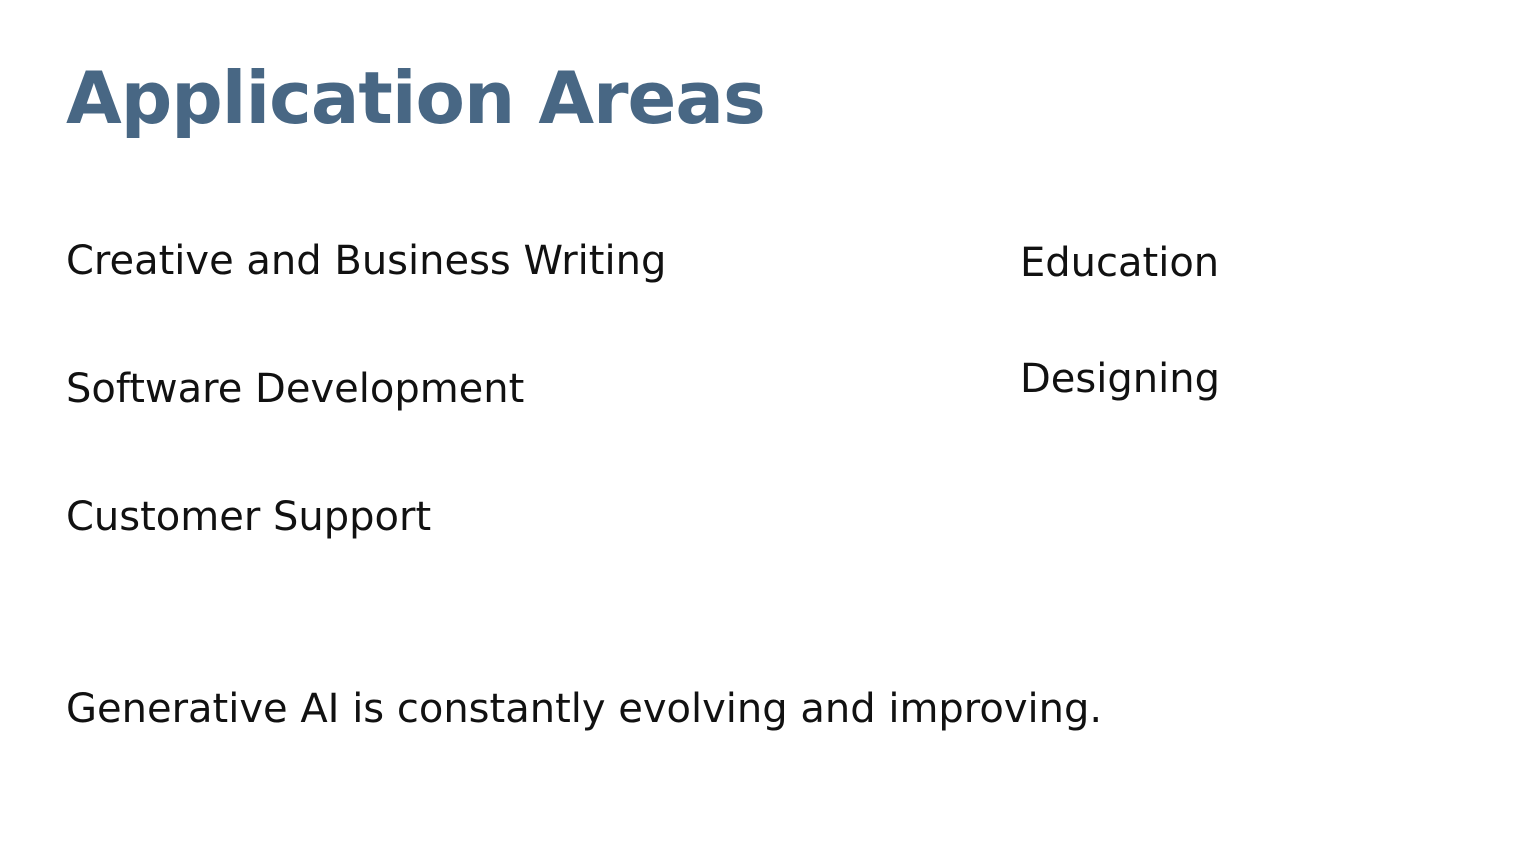 The width and height of the screenshot is (1536, 864). What do you see at coordinates (295, 389) in the screenshot?
I see `application-area-item: Software Development` at bounding box center [295, 389].